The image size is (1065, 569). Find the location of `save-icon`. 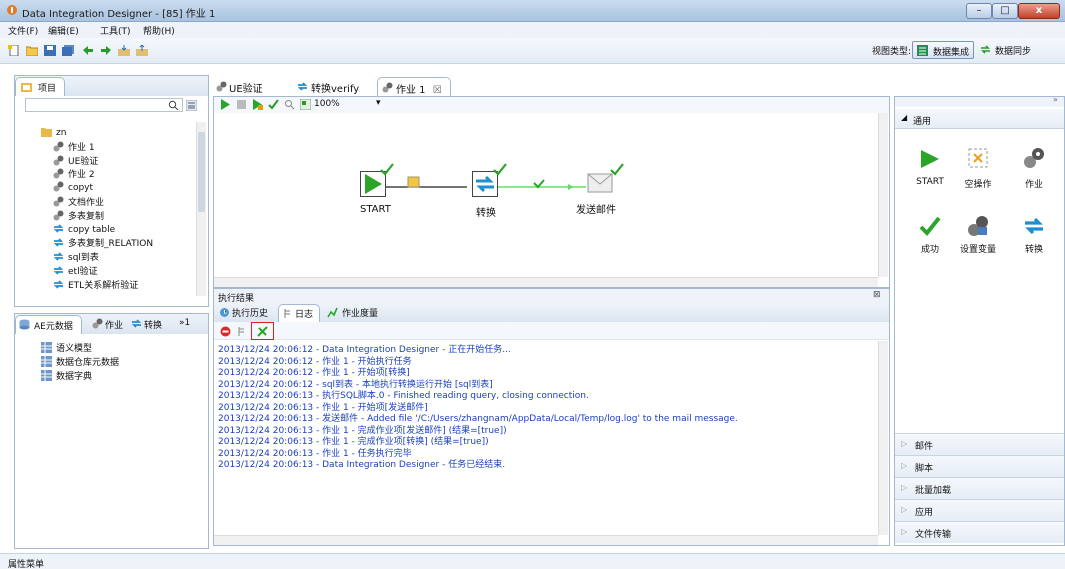

save-icon is located at coordinates (50, 50).